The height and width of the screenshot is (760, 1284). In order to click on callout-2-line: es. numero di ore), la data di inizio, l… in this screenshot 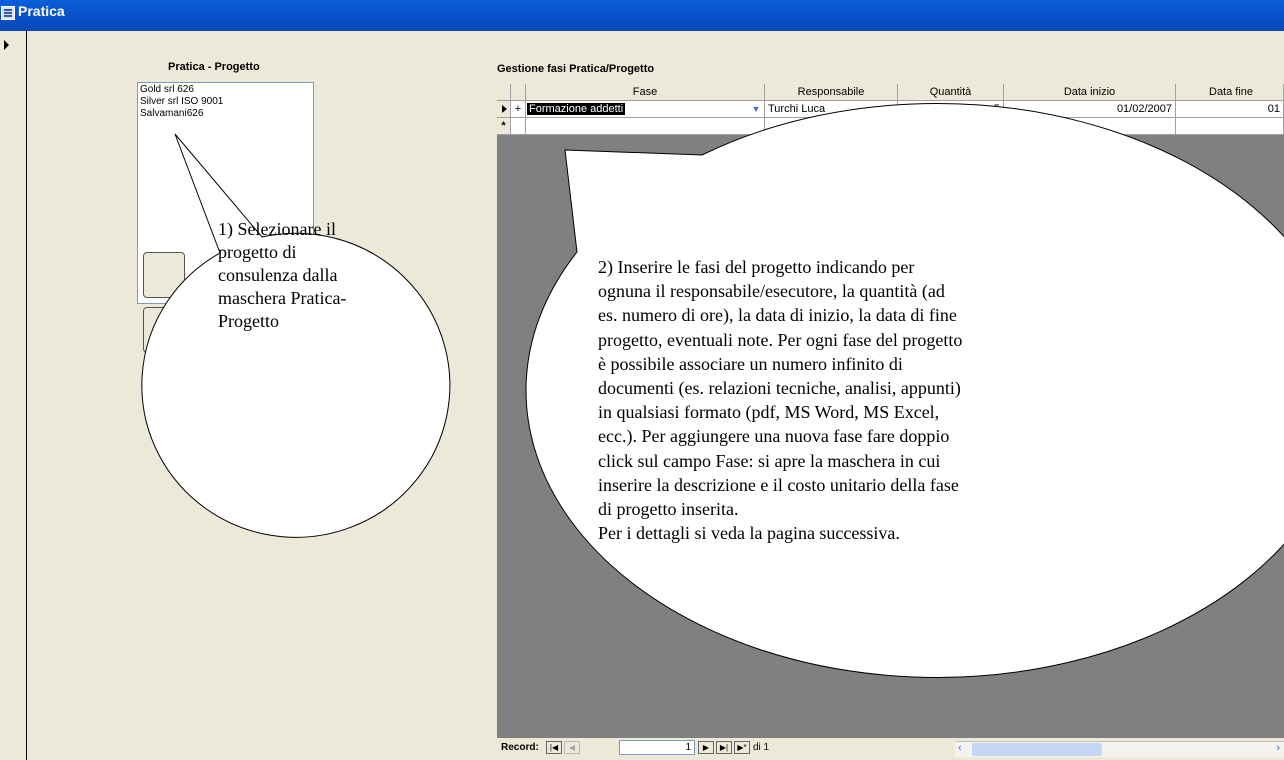, I will do `click(777, 315)`.